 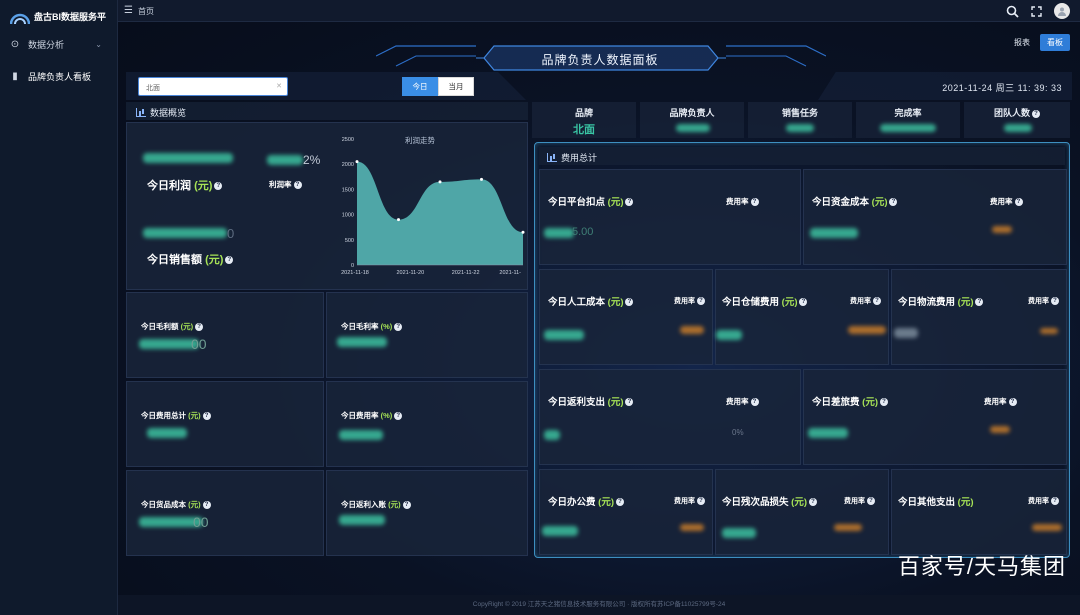 What do you see at coordinates (591, 301) in the screenshot?
I see `fee-label: 今日人工成本 (元)?` at bounding box center [591, 301].